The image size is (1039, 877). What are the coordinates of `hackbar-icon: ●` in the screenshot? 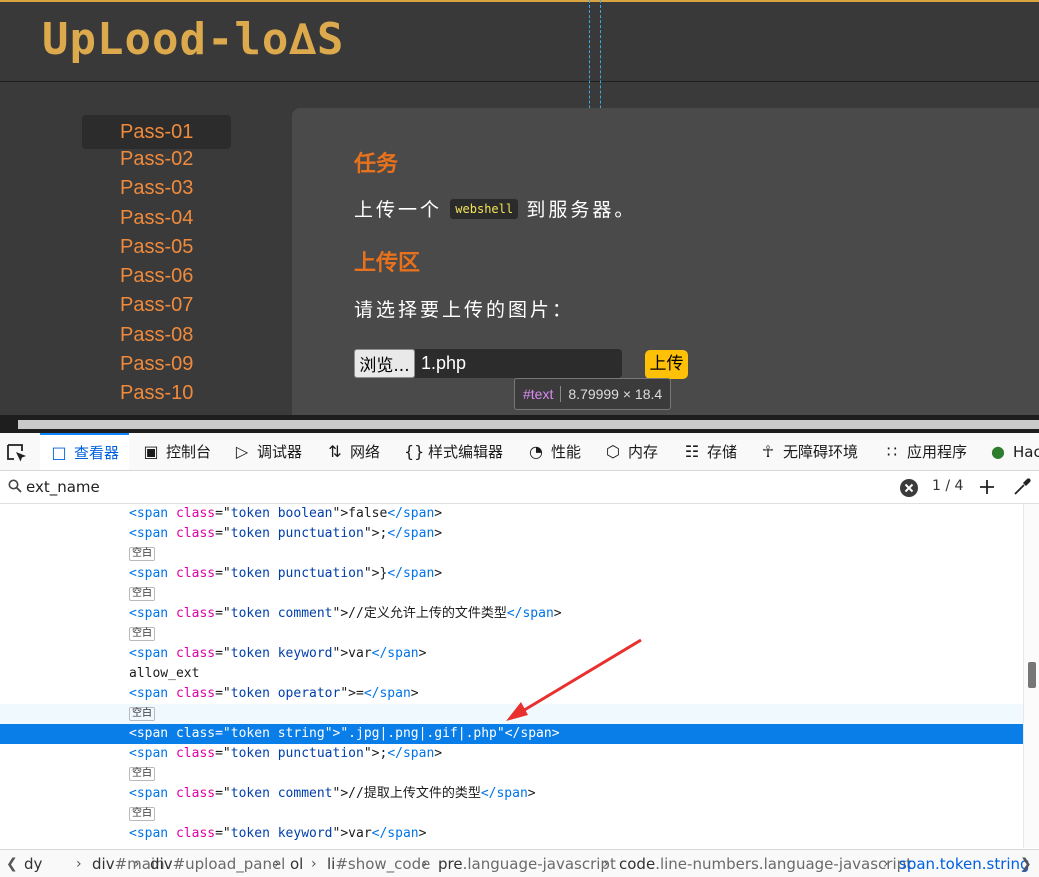 It's located at (998, 451).